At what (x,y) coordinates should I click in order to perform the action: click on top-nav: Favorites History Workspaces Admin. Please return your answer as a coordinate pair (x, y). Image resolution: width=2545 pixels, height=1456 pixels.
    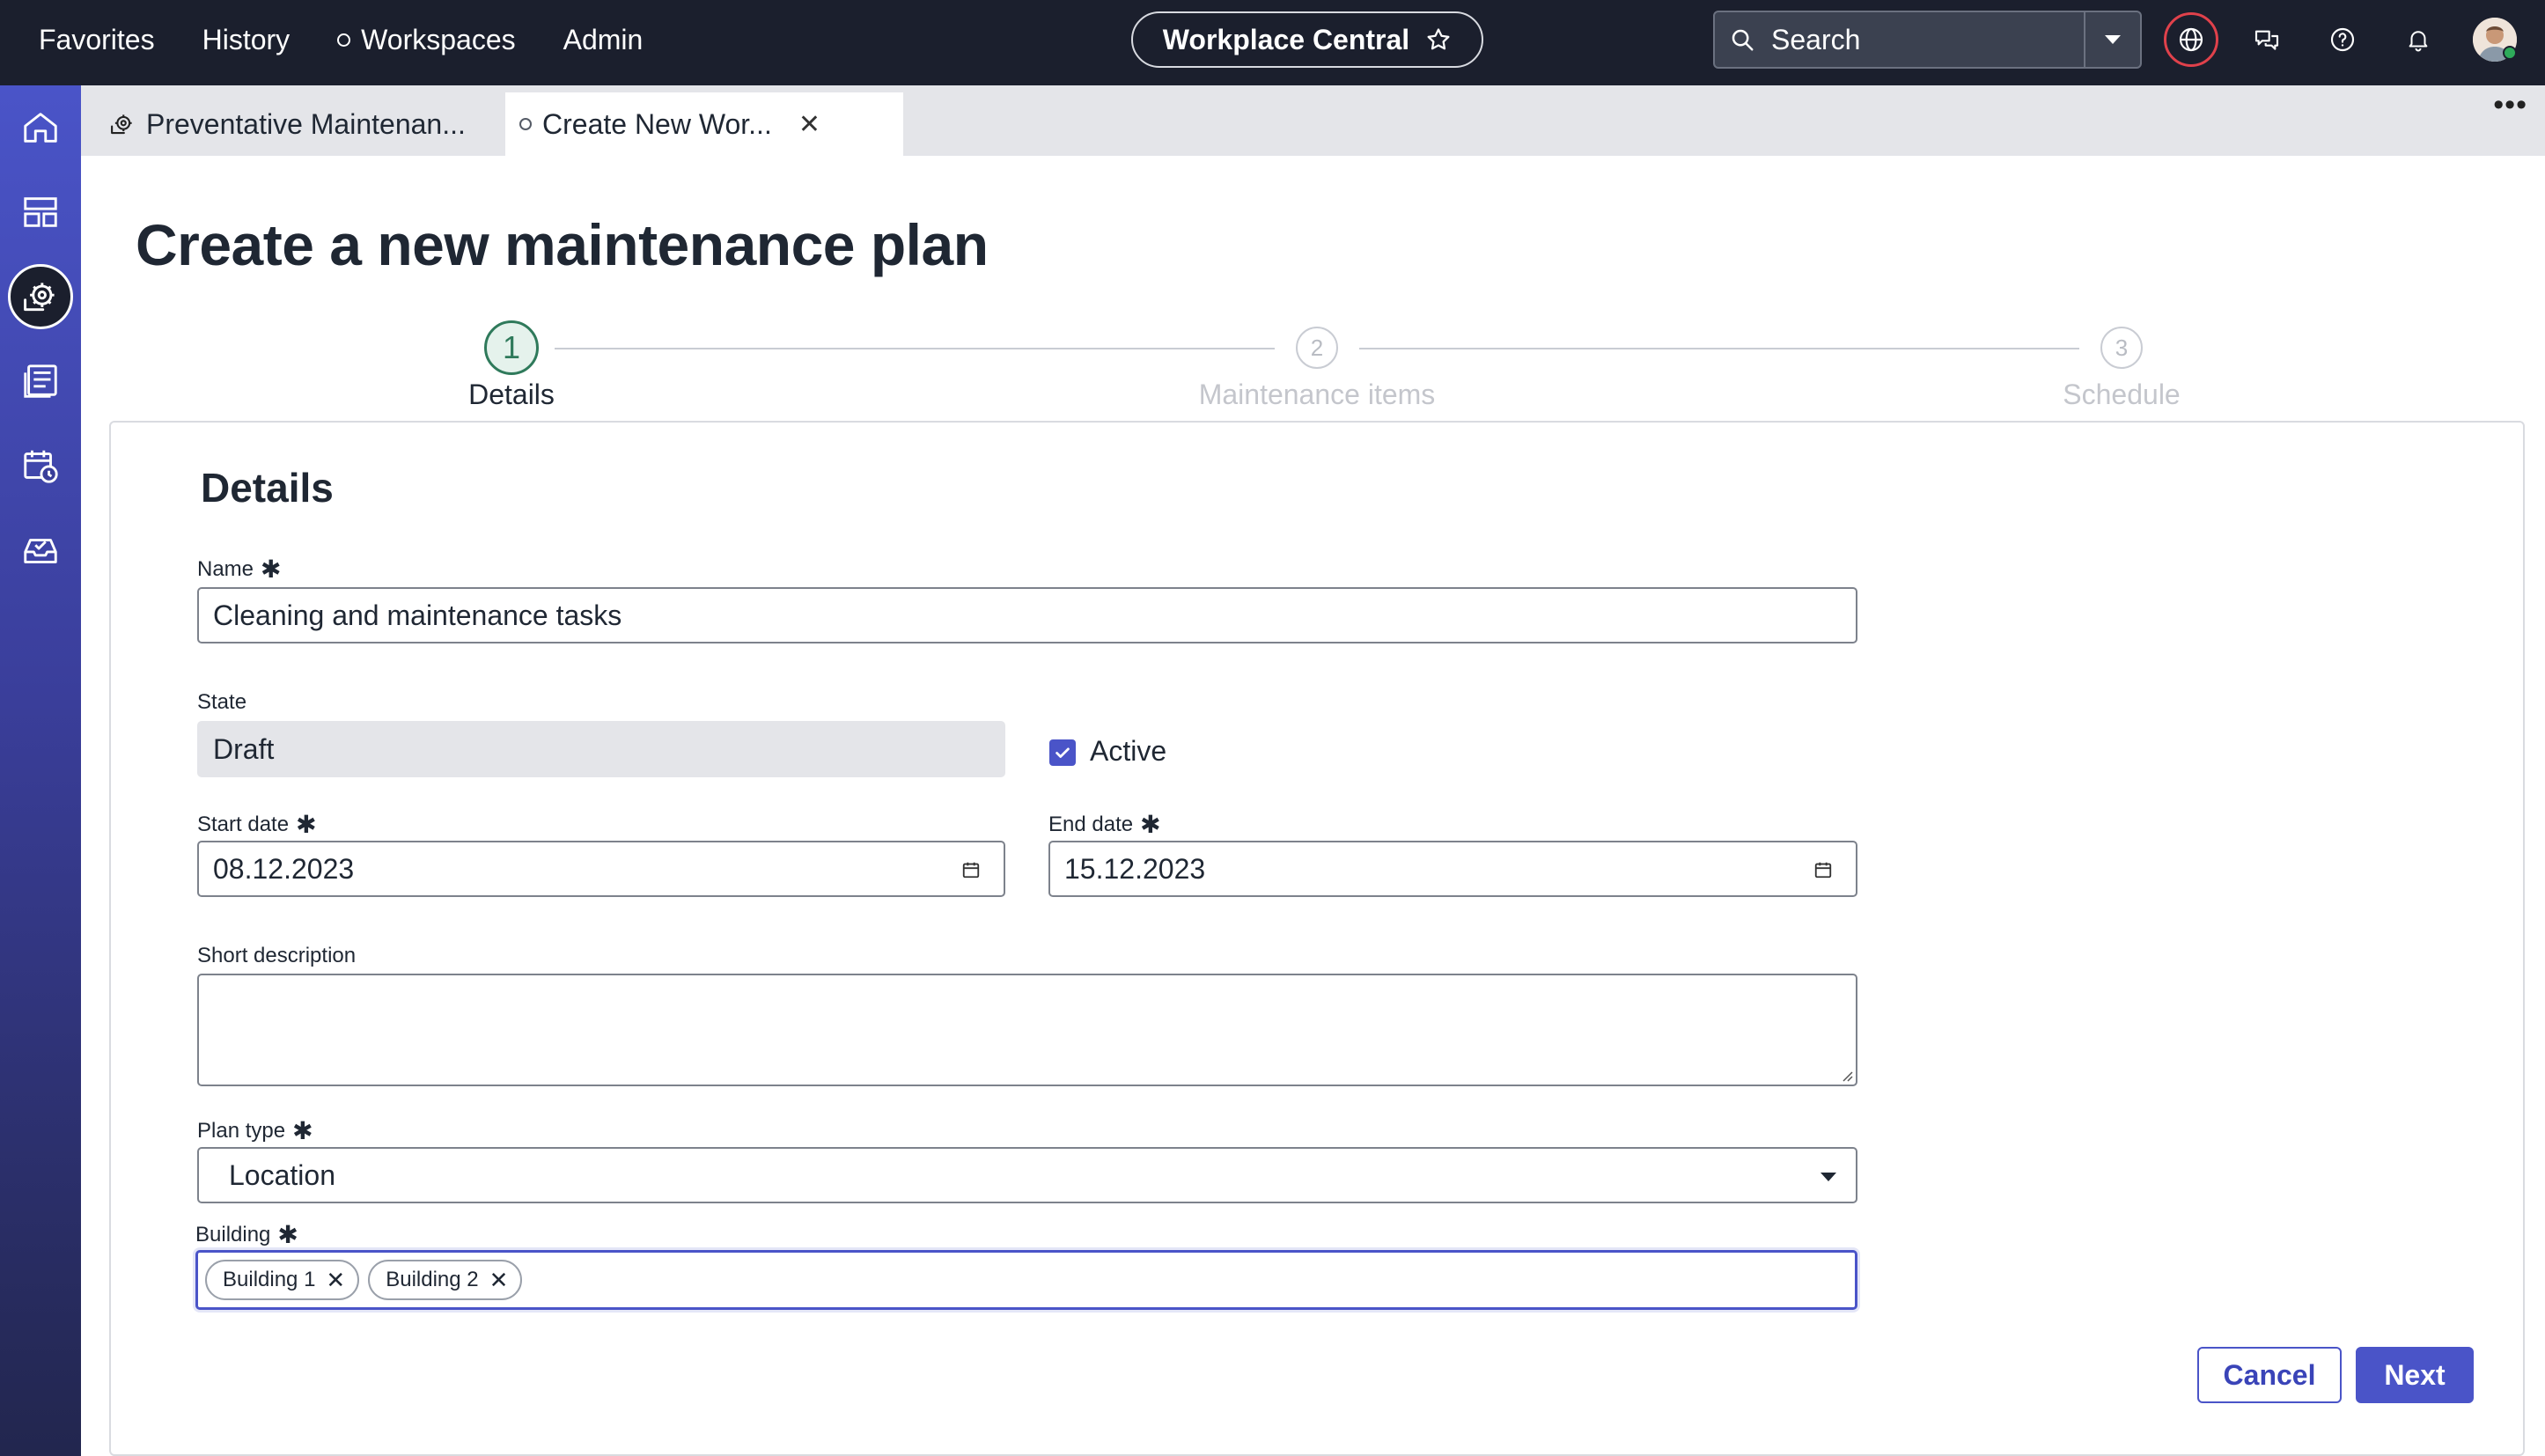
    Looking at the image, I should click on (341, 39).